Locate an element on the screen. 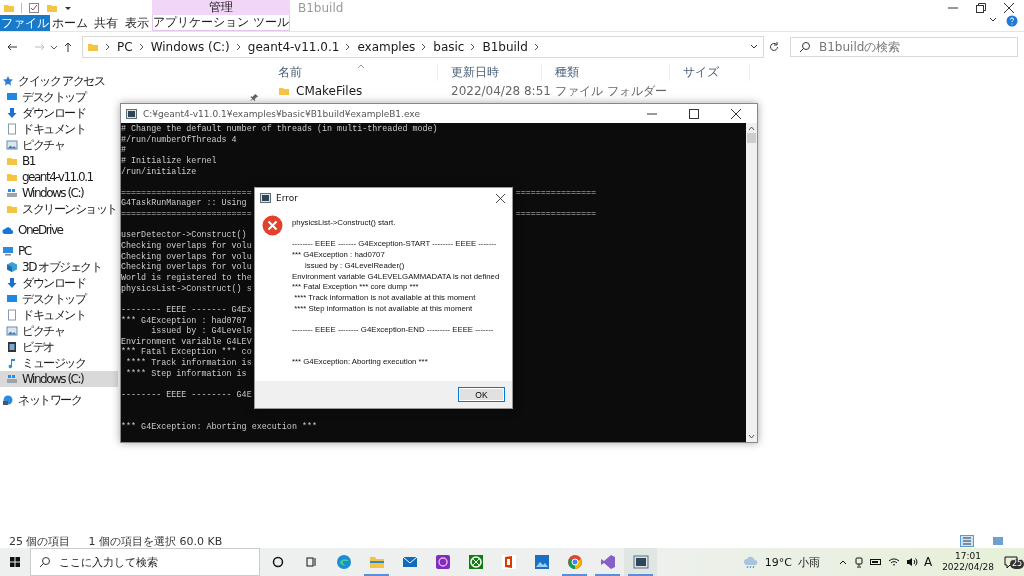 The height and width of the screenshot is (576, 1024). circle-icon is located at coordinates (277, 562).